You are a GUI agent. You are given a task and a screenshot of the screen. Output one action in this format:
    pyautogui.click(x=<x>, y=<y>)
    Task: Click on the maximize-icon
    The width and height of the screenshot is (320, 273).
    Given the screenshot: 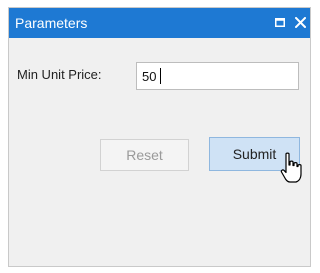 What is the action you would take?
    pyautogui.click(x=280, y=22)
    